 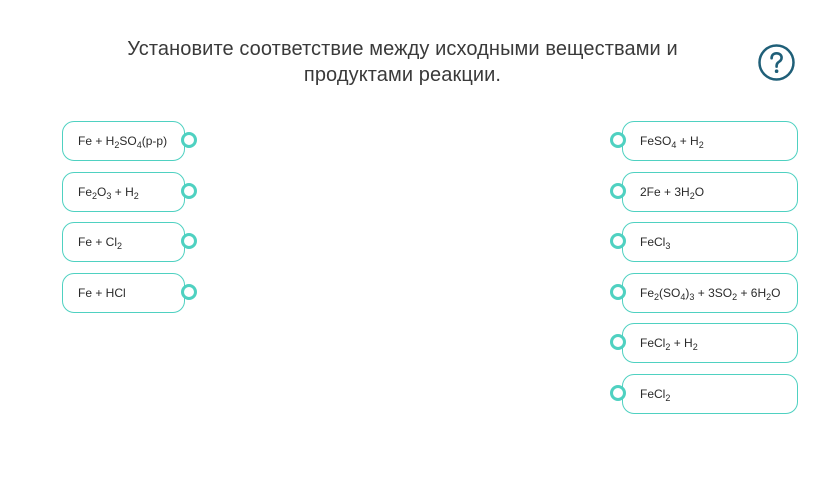 What do you see at coordinates (713, 293) in the screenshot?
I see `formula-text: + 3SO` at bounding box center [713, 293].